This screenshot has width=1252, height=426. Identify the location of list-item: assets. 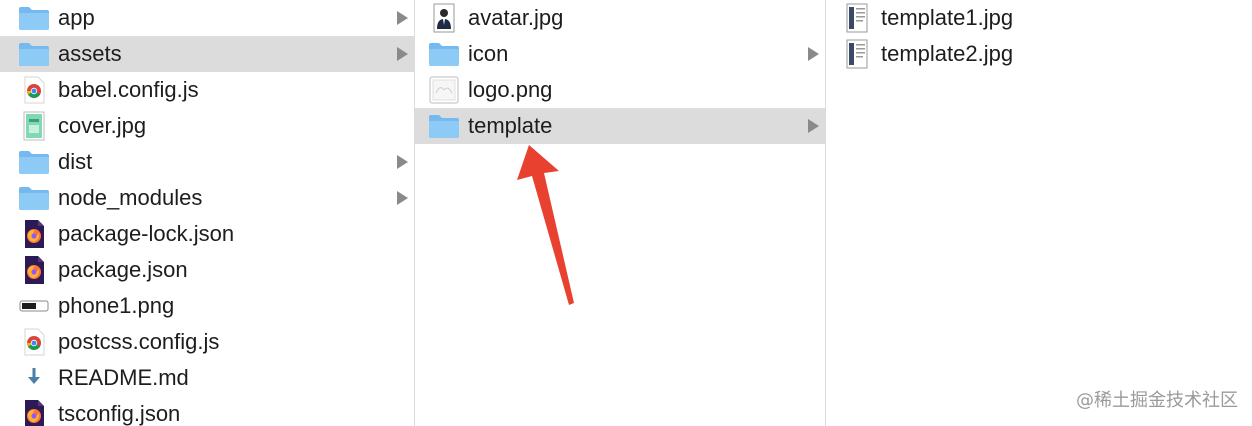
(207, 54).